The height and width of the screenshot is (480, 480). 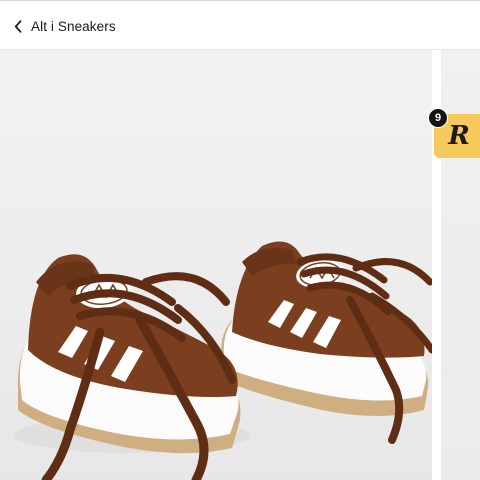 What do you see at coordinates (240, 0) in the screenshot?
I see `divider` at bounding box center [240, 0].